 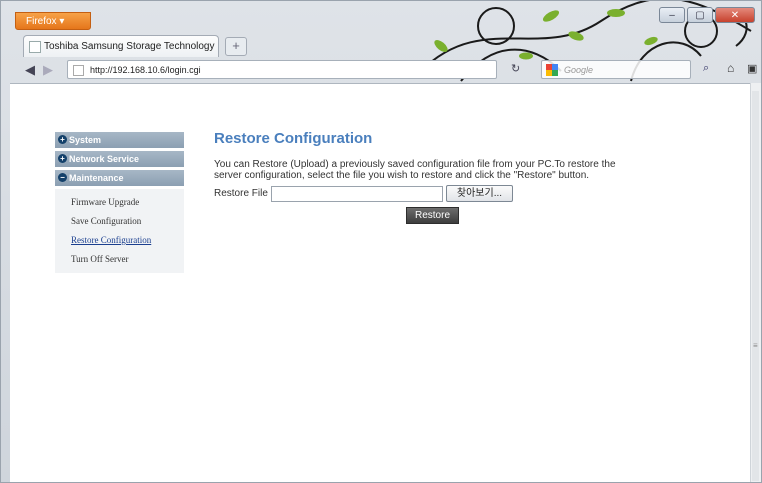 I want to click on sidebar-item-restore-configuration: Restore Configuration, so click(x=119, y=240).